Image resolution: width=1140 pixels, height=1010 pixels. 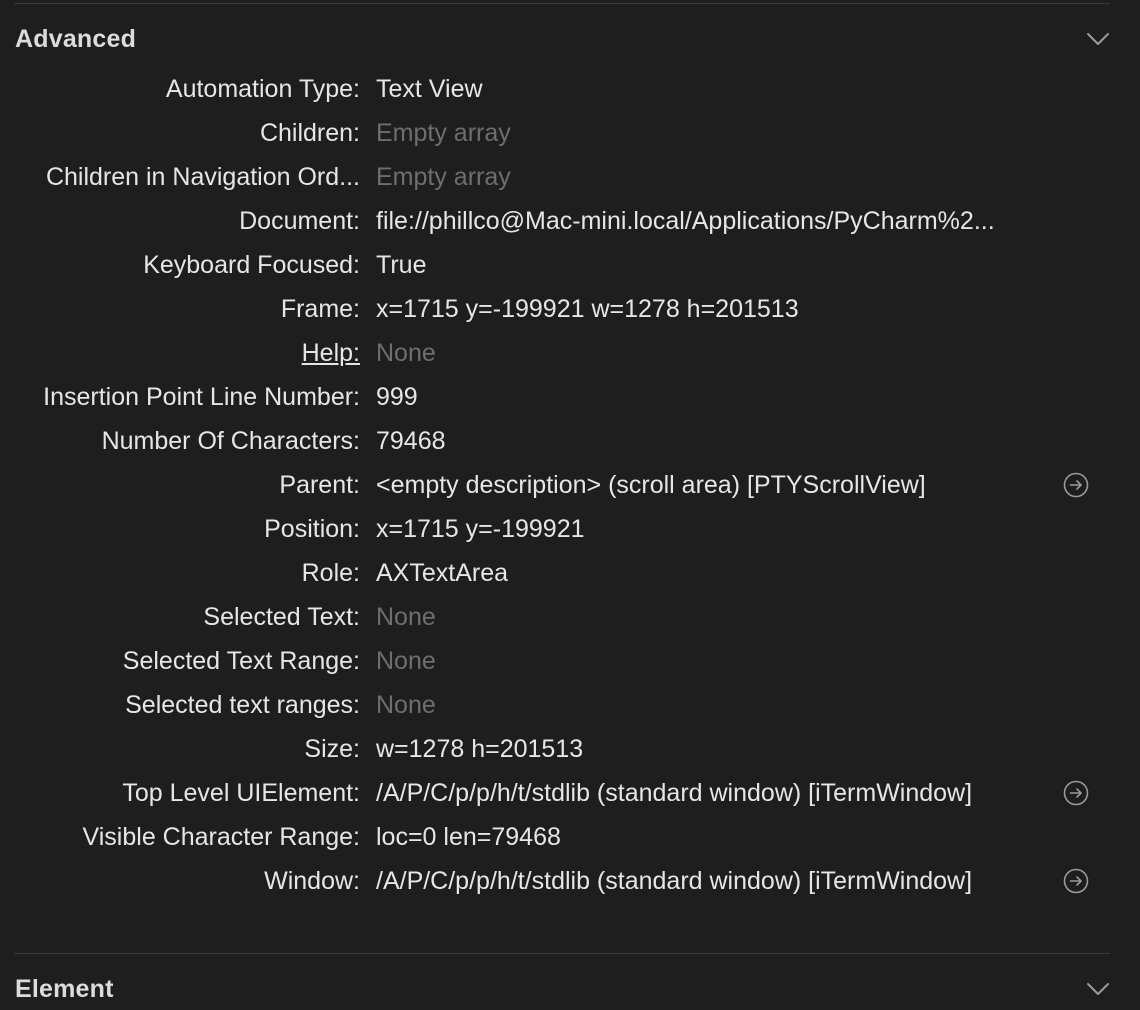 What do you see at coordinates (64, 988) in the screenshot?
I see `element-section-title: Element` at bounding box center [64, 988].